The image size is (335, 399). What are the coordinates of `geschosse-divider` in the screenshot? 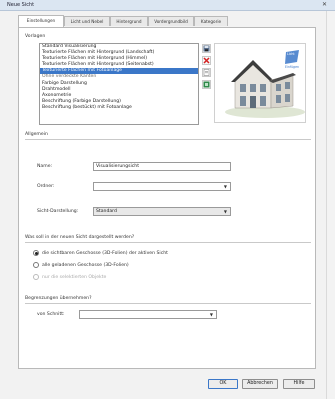 It's located at (168, 242).